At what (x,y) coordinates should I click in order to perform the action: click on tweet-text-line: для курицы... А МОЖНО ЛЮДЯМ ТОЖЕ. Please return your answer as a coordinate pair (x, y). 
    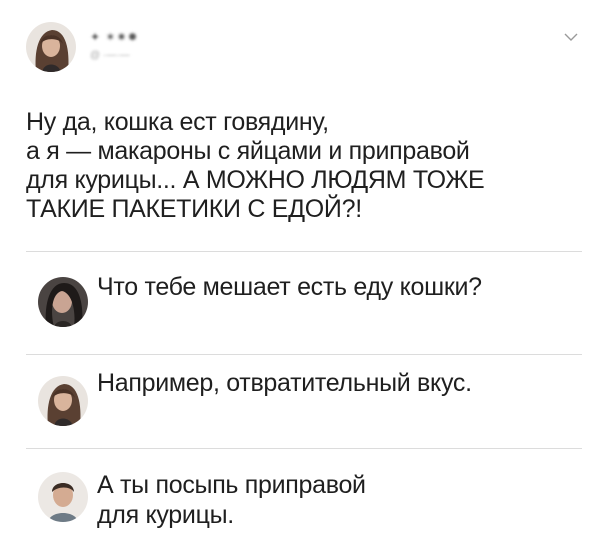
    Looking at the image, I should click on (255, 180).